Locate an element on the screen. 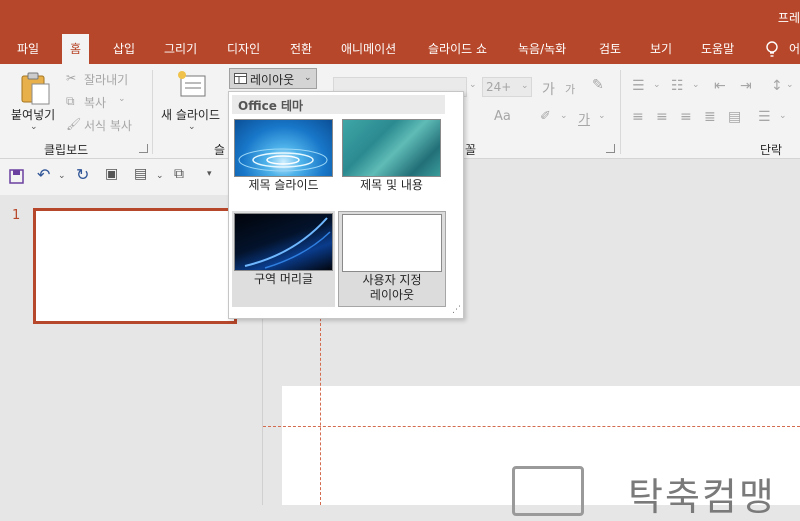 This screenshot has width=800, height=521. tab-slideshow: 슬라이드 쇼 is located at coordinates (457, 49).